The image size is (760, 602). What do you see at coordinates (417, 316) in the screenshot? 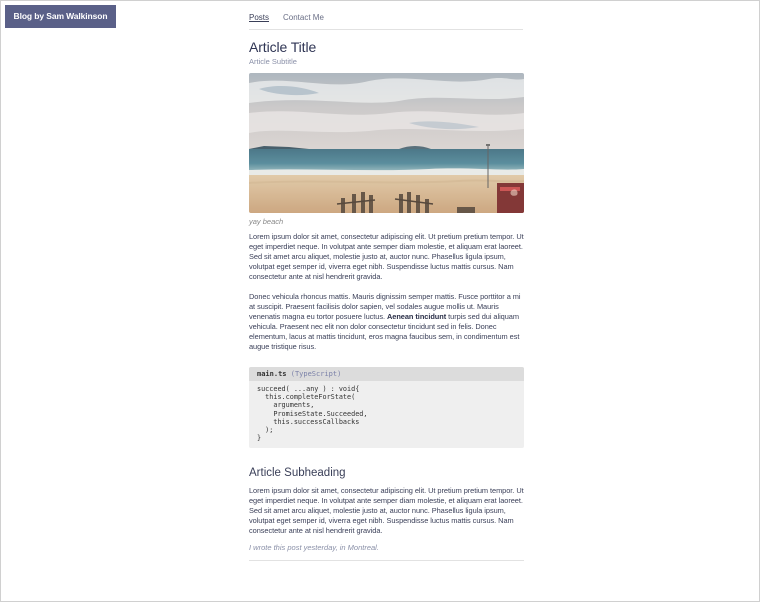
I see `bold-phrase: Aenean tincidunt` at bounding box center [417, 316].